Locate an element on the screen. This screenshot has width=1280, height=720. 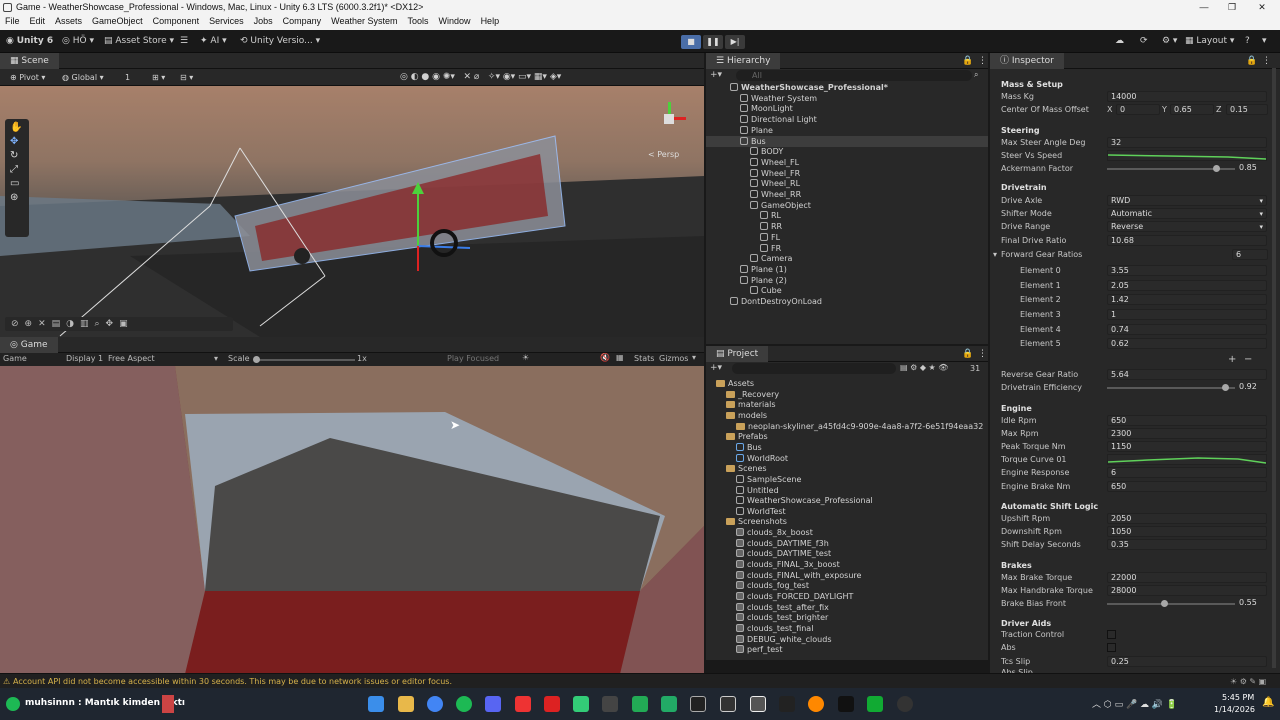
project-item: Untitled is located at coordinates (742, 490).